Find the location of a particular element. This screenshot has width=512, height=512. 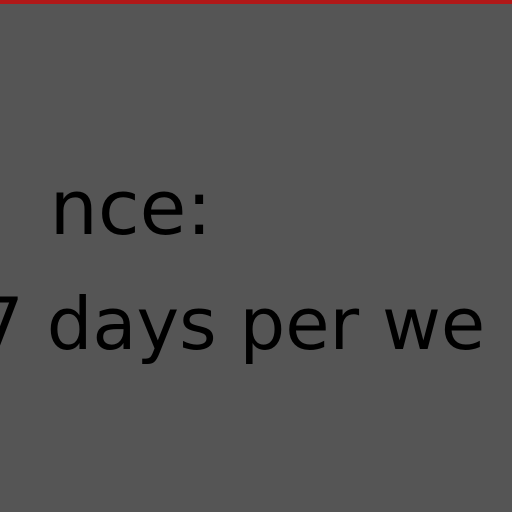

slide-heading: nce: is located at coordinates (130, 207).